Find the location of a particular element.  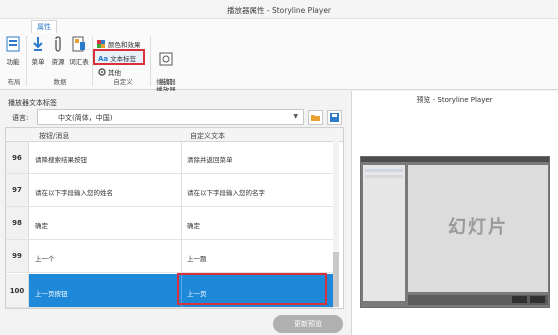

preview-sidebar is located at coordinates (384, 233).